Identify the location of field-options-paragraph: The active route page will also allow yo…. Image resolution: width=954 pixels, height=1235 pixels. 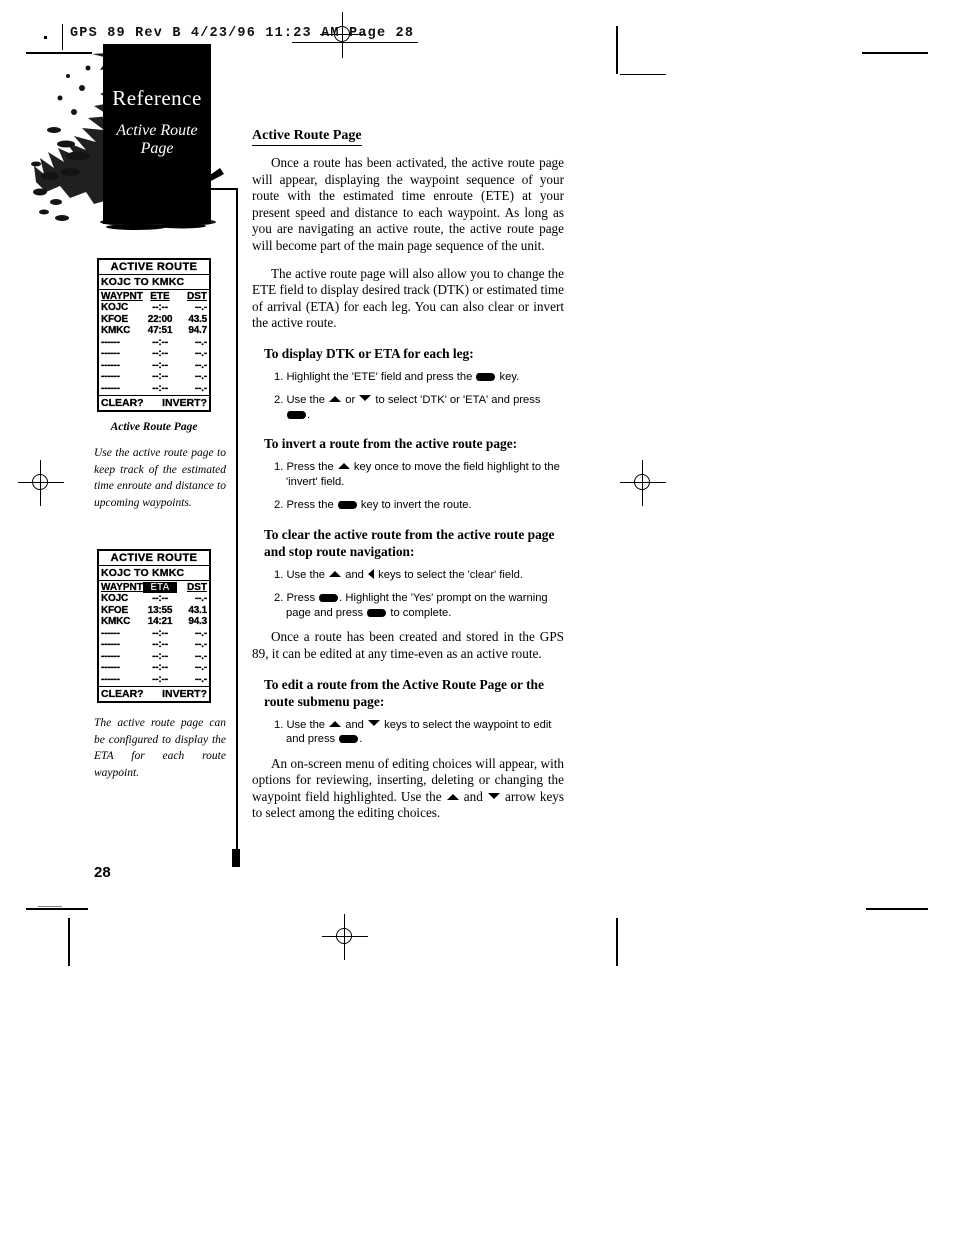
(408, 298).